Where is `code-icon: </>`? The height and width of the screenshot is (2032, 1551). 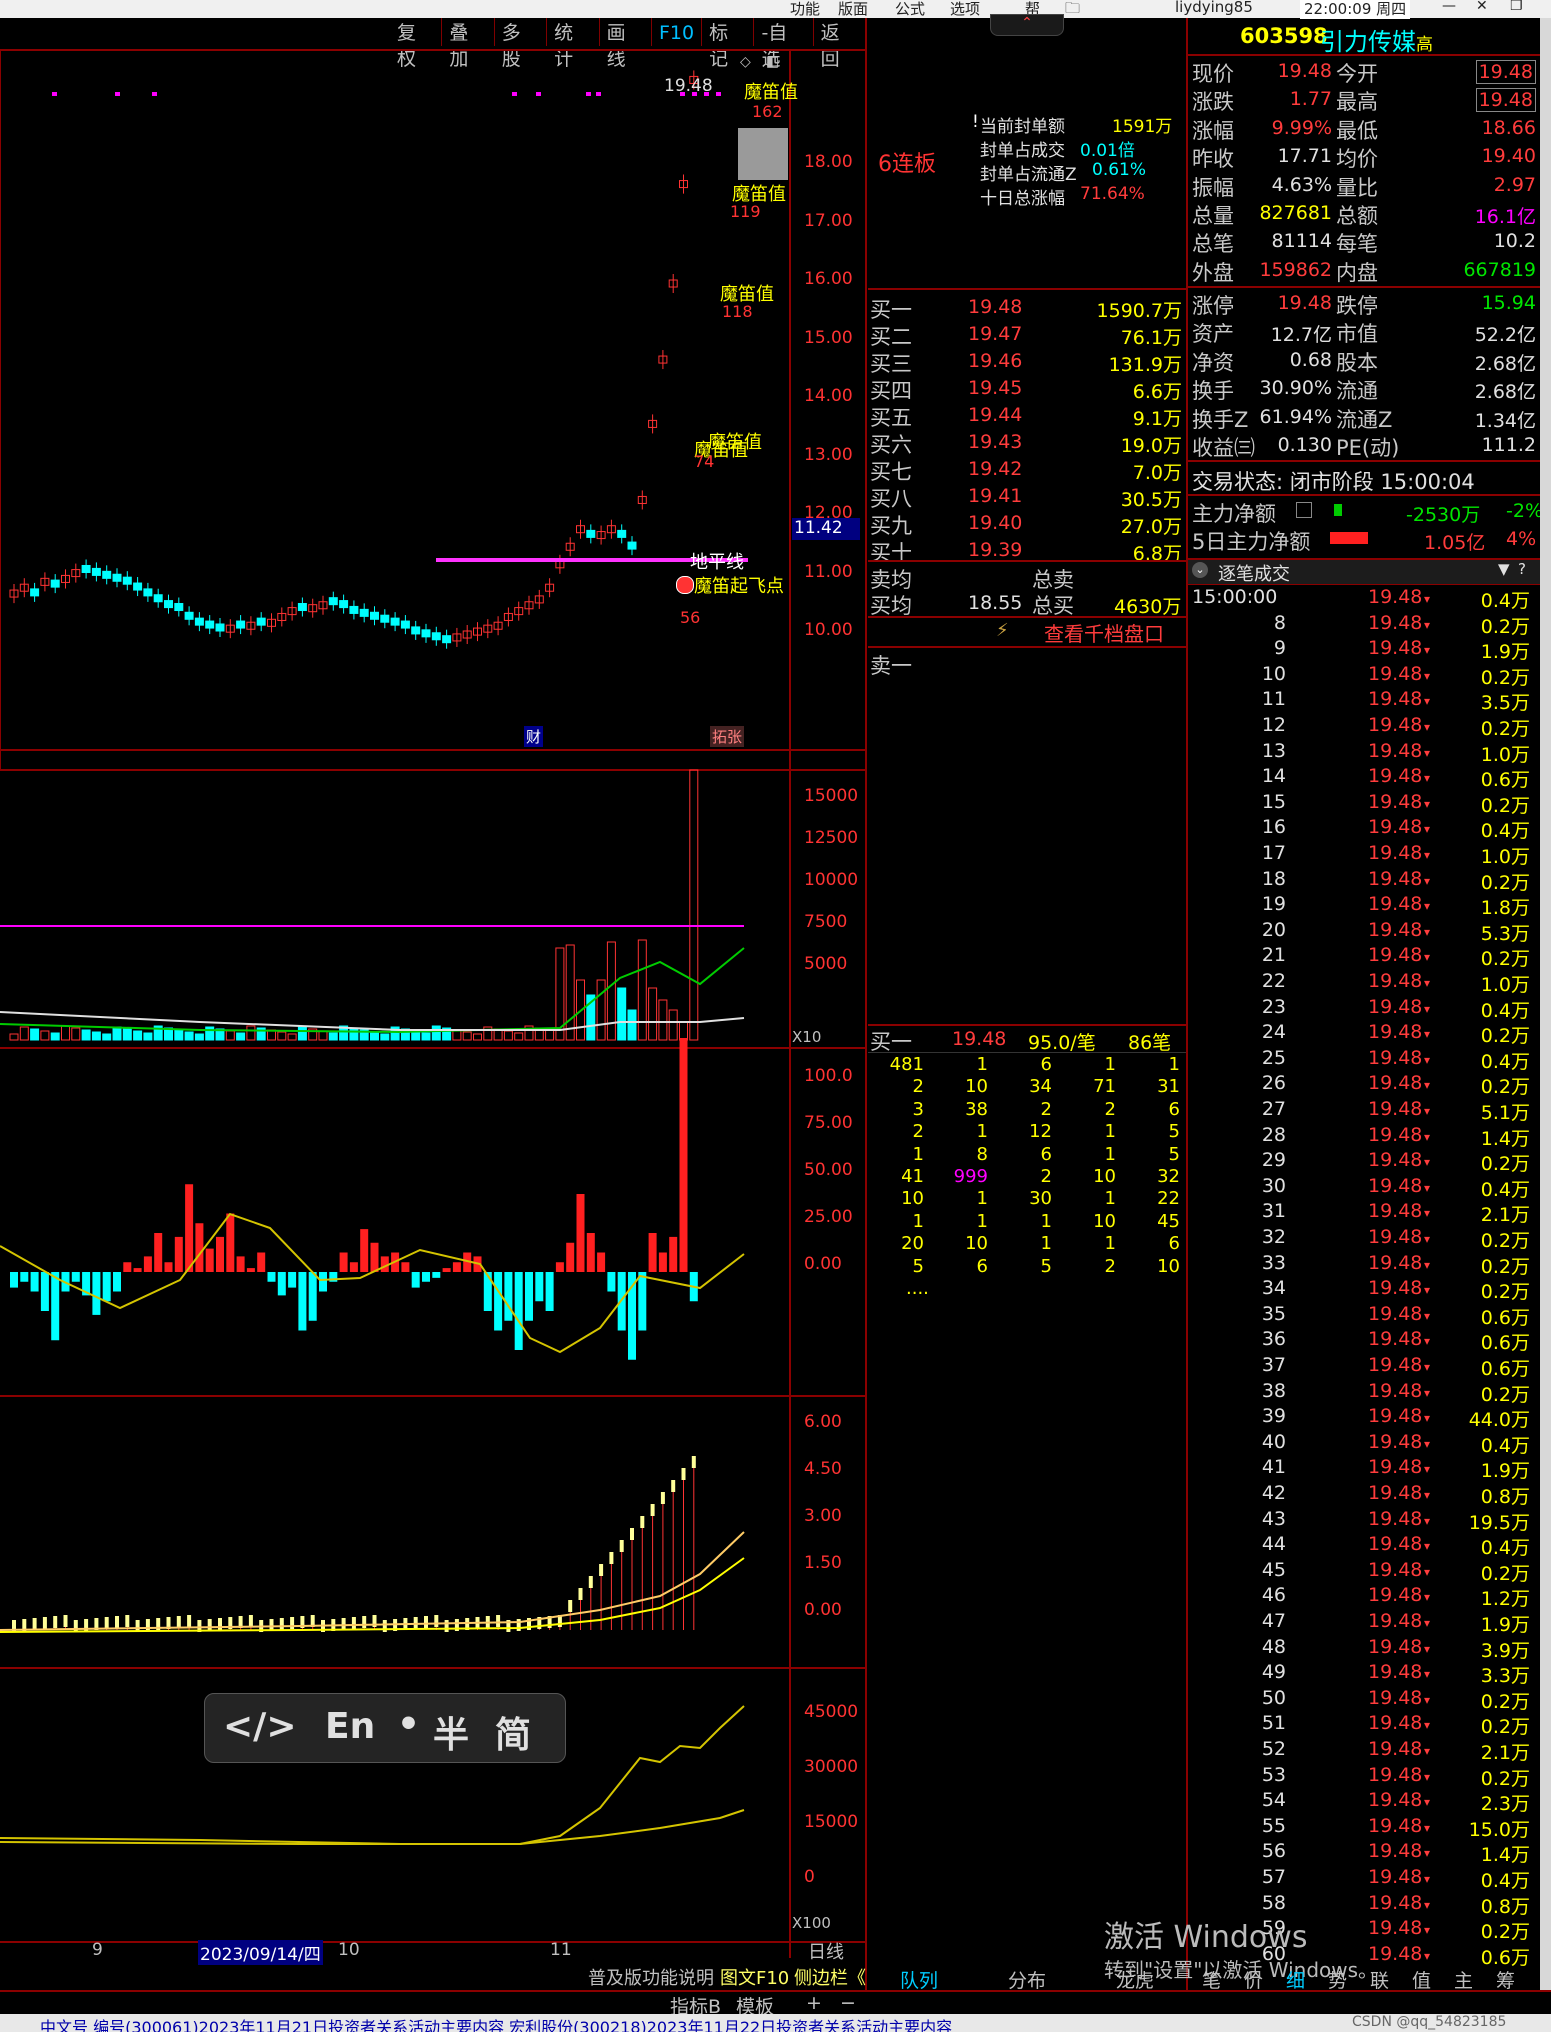 code-icon: </> is located at coordinates (259, 1726).